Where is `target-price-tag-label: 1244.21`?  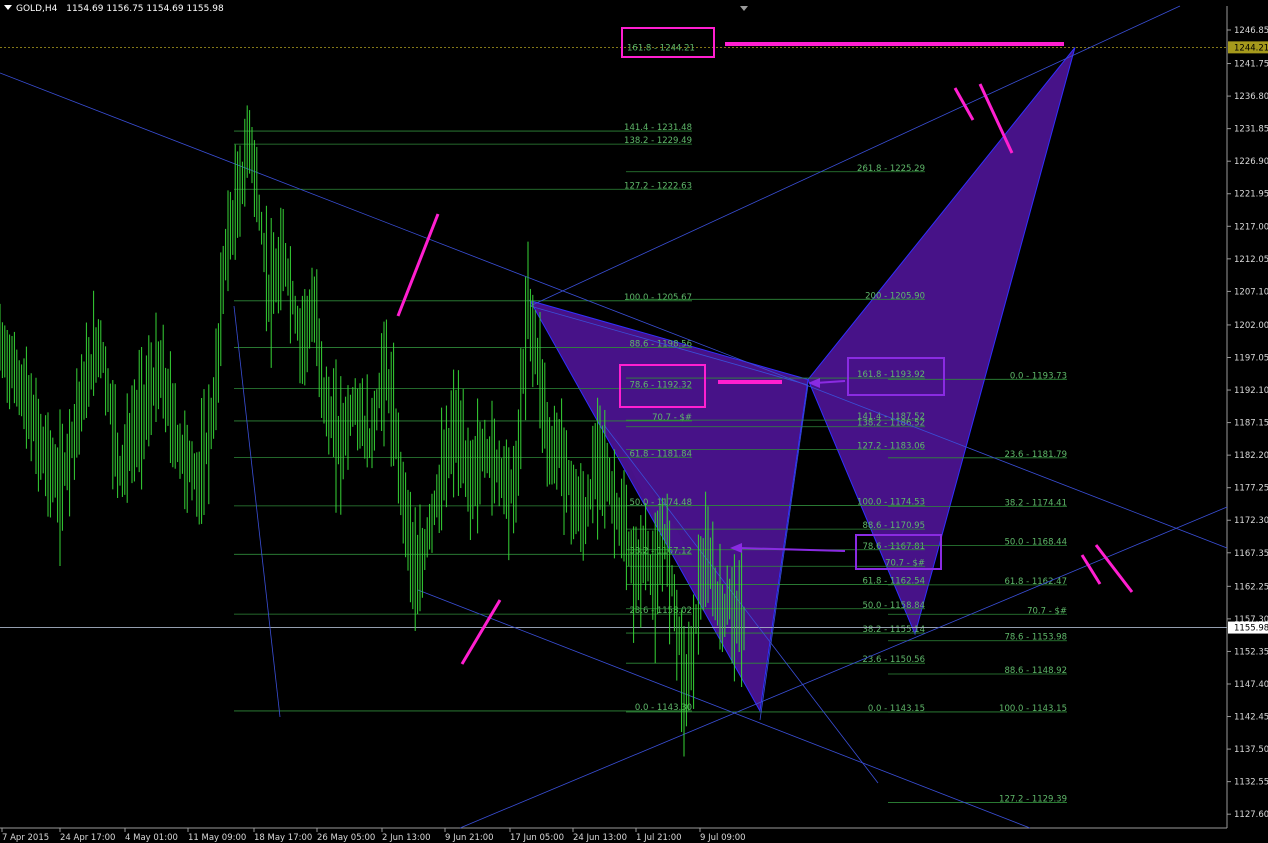
target-price-tag-label: 1244.21 is located at coordinates (1251, 48).